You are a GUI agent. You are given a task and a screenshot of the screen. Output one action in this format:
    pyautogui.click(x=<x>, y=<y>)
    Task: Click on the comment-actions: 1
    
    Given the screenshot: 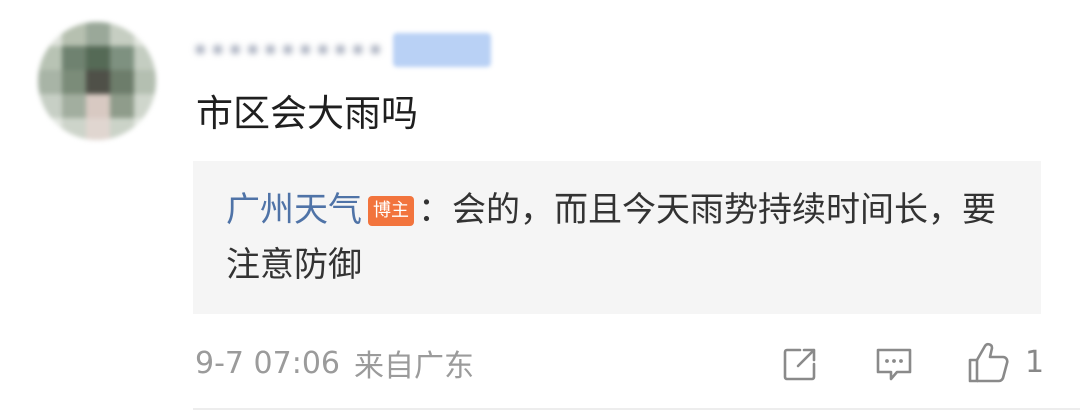 What is the action you would take?
    pyautogui.click(x=915, y=363)
    